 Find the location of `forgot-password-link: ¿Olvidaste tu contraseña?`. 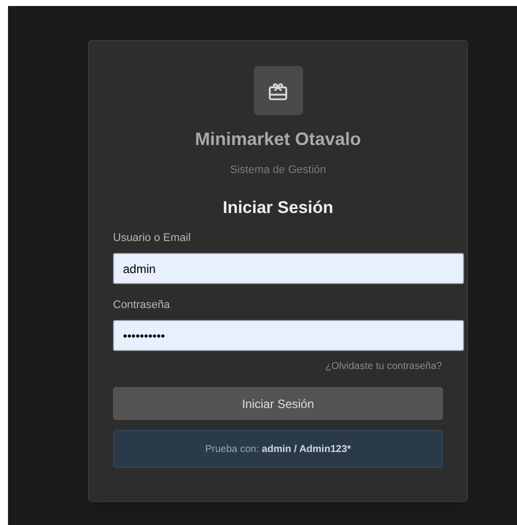

forgot-password-link: ¿Olvidaste tu contraseña? is located at coordinates (383, 367).